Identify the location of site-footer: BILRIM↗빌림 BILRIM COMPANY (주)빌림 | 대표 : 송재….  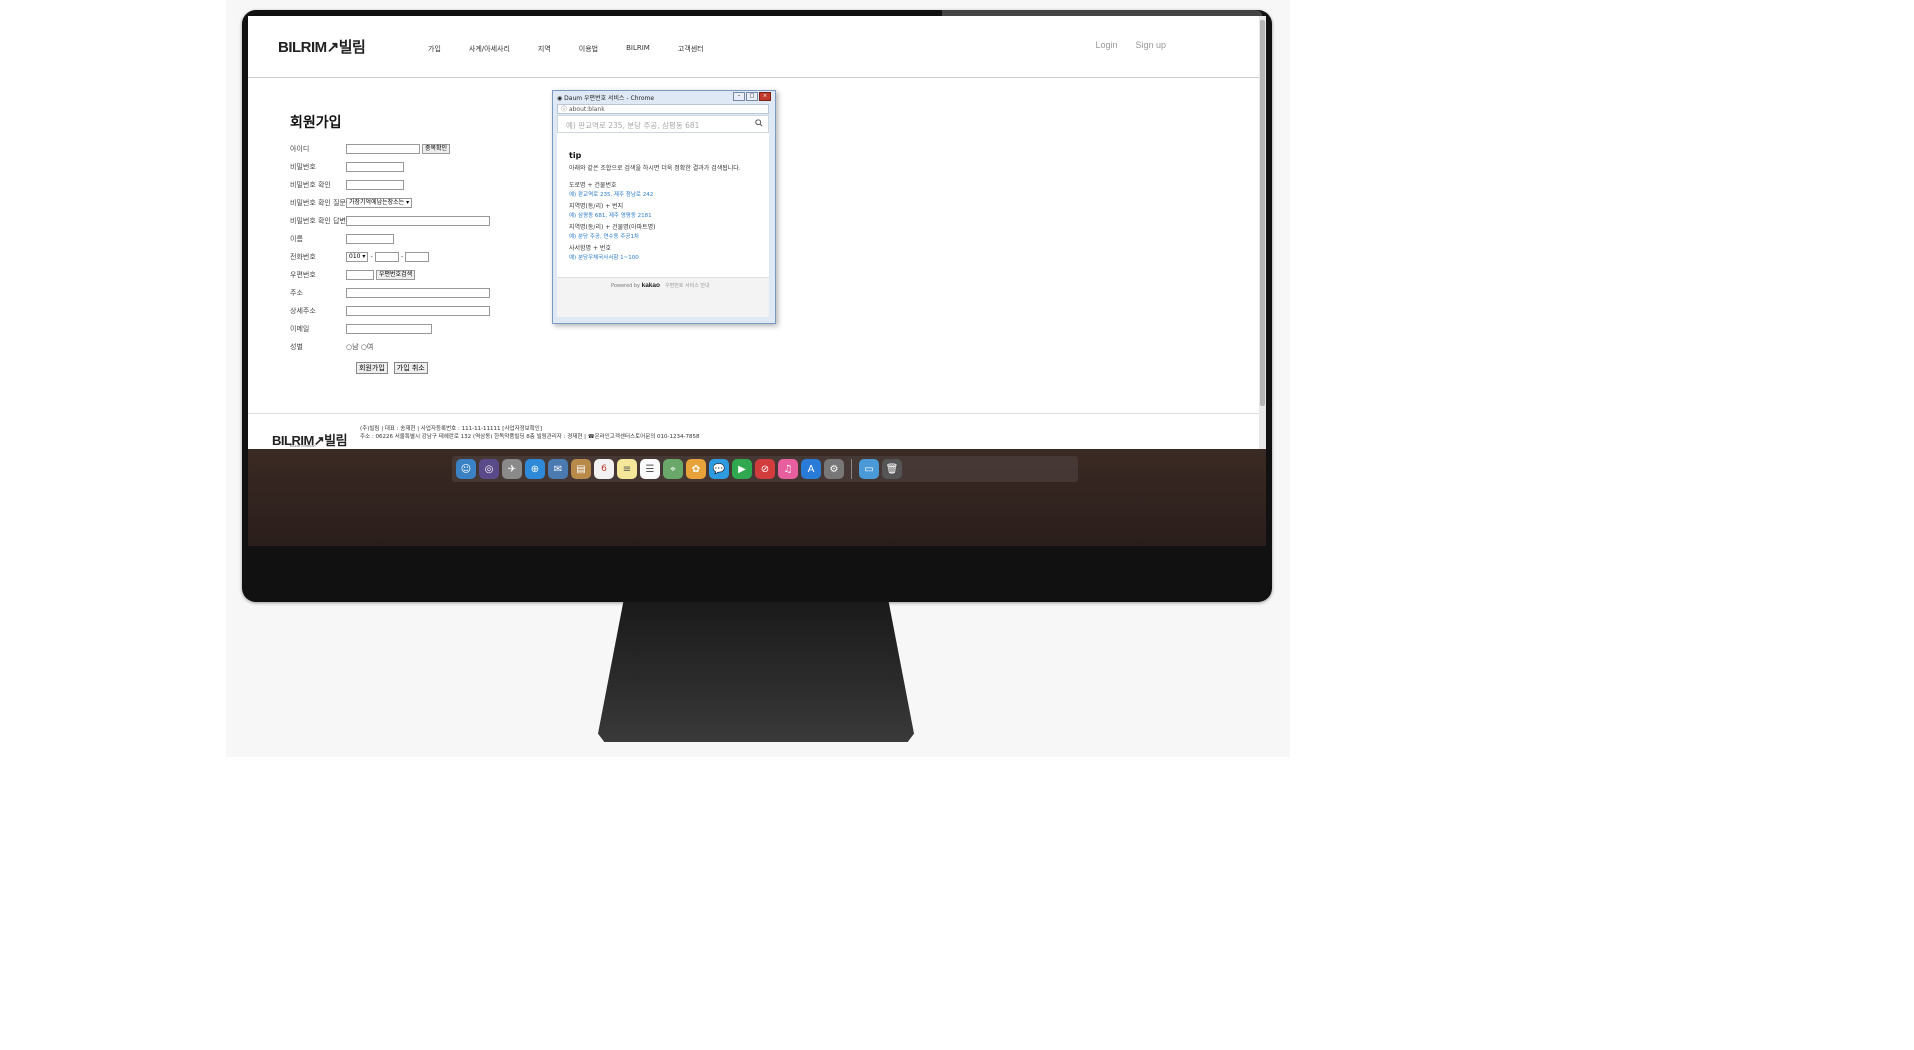
(757, 431).